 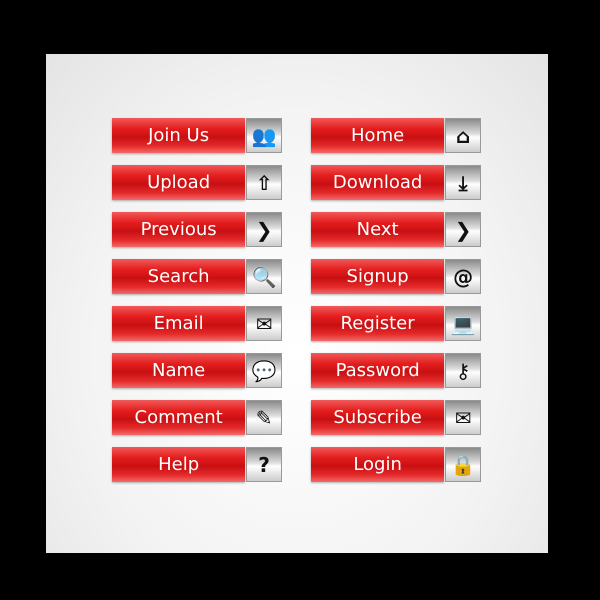 I want to click on button-label: Login, so click(x=378, y=464).